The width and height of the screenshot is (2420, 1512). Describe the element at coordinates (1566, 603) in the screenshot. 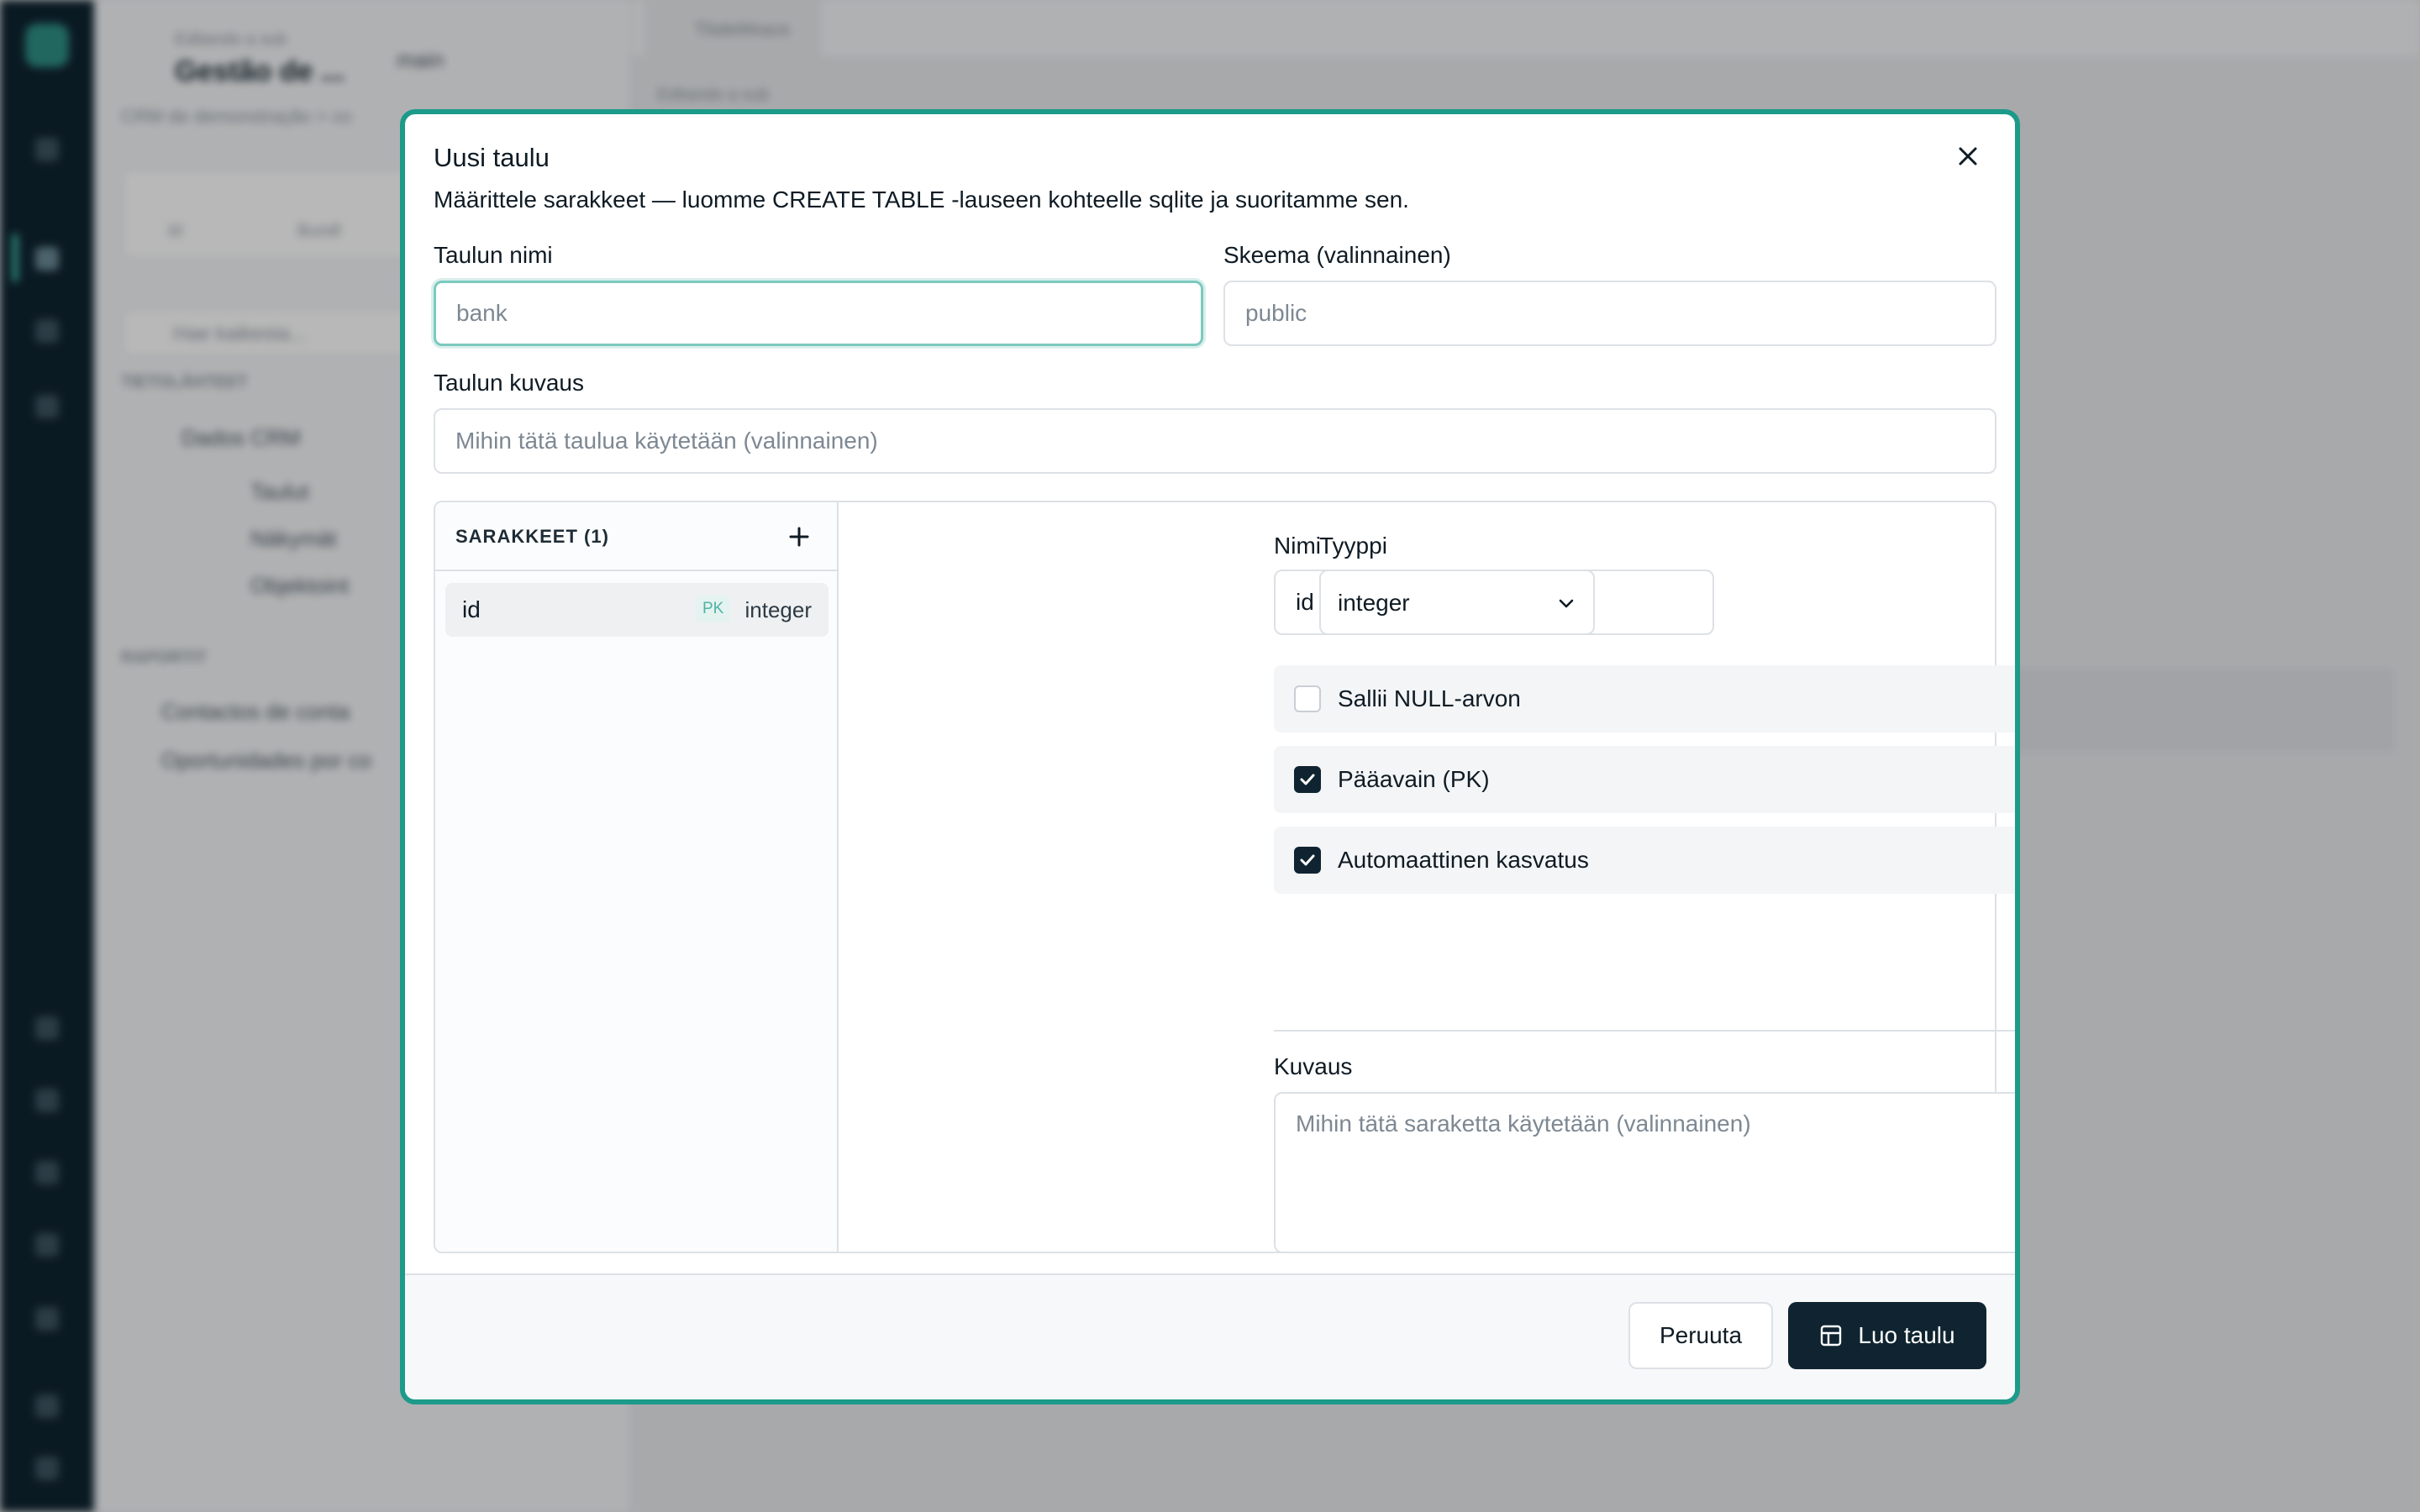

I see `chevron-down-icon` at that location.